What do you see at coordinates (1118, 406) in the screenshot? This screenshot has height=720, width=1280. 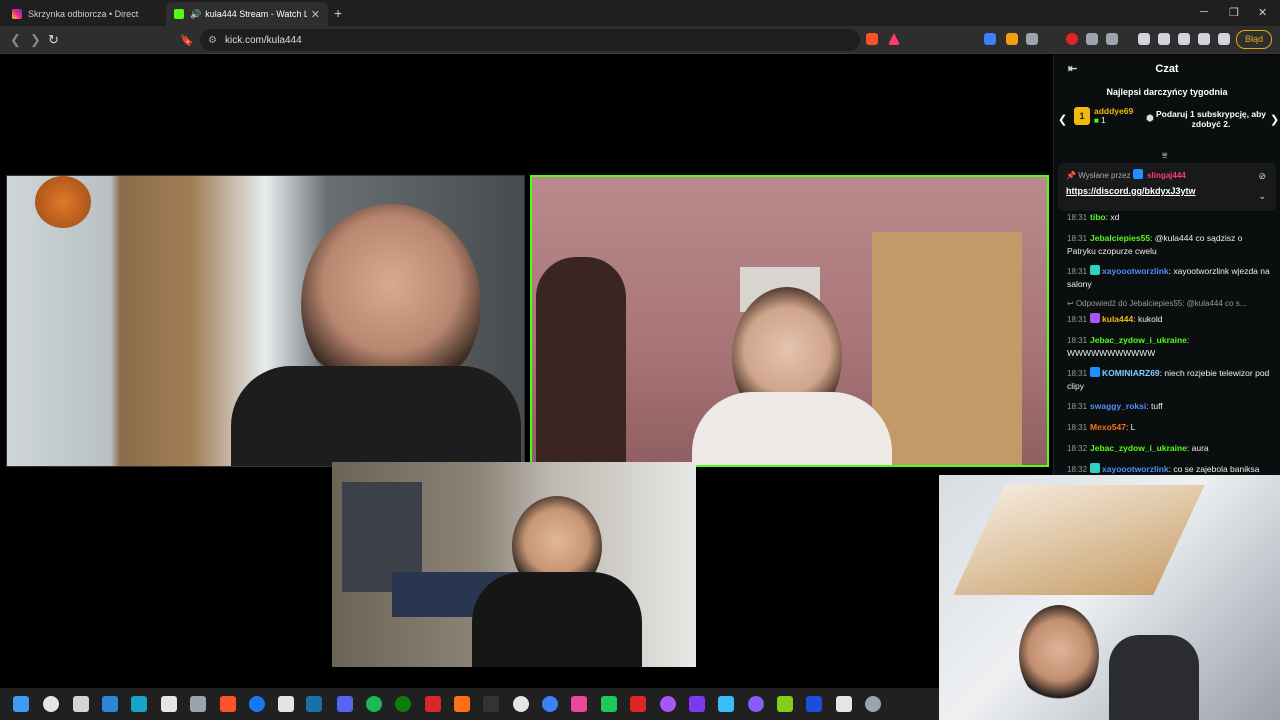 I see `msg-user: swaggy_roksi` at bounding box center [1118, 406].